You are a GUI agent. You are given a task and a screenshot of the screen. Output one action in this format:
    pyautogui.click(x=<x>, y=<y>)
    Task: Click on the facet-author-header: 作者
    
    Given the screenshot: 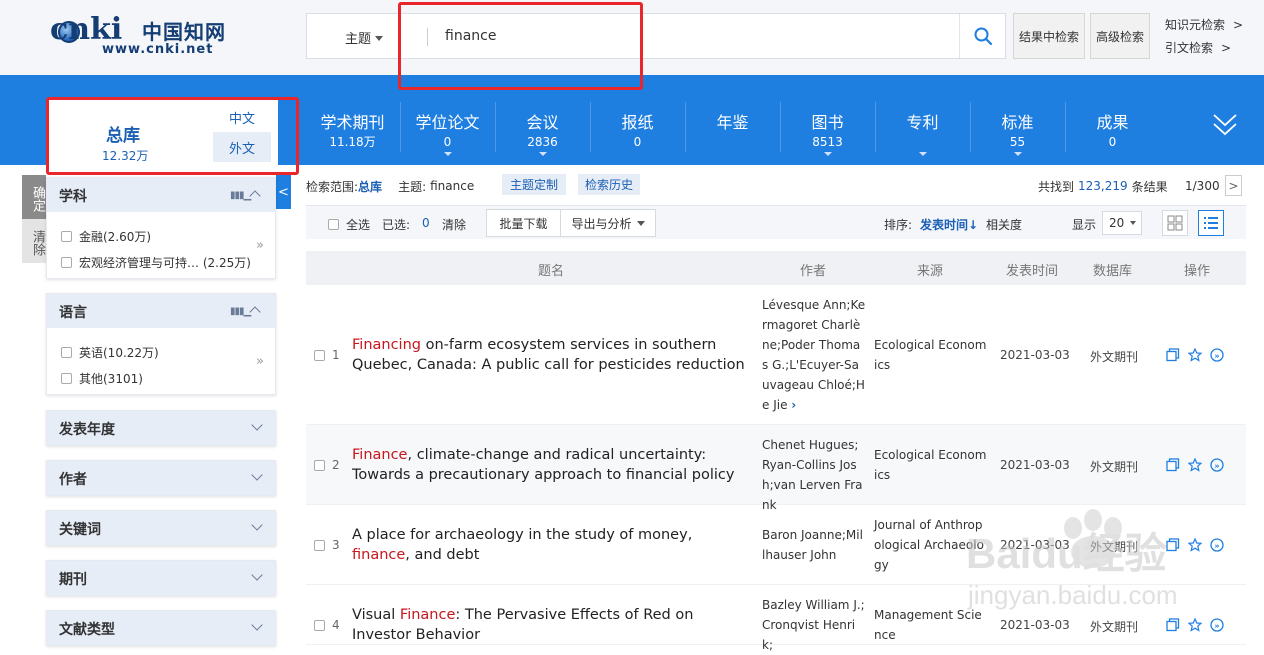 What is the action you would take?
    pyautogui.click(x=161, y=478)
    